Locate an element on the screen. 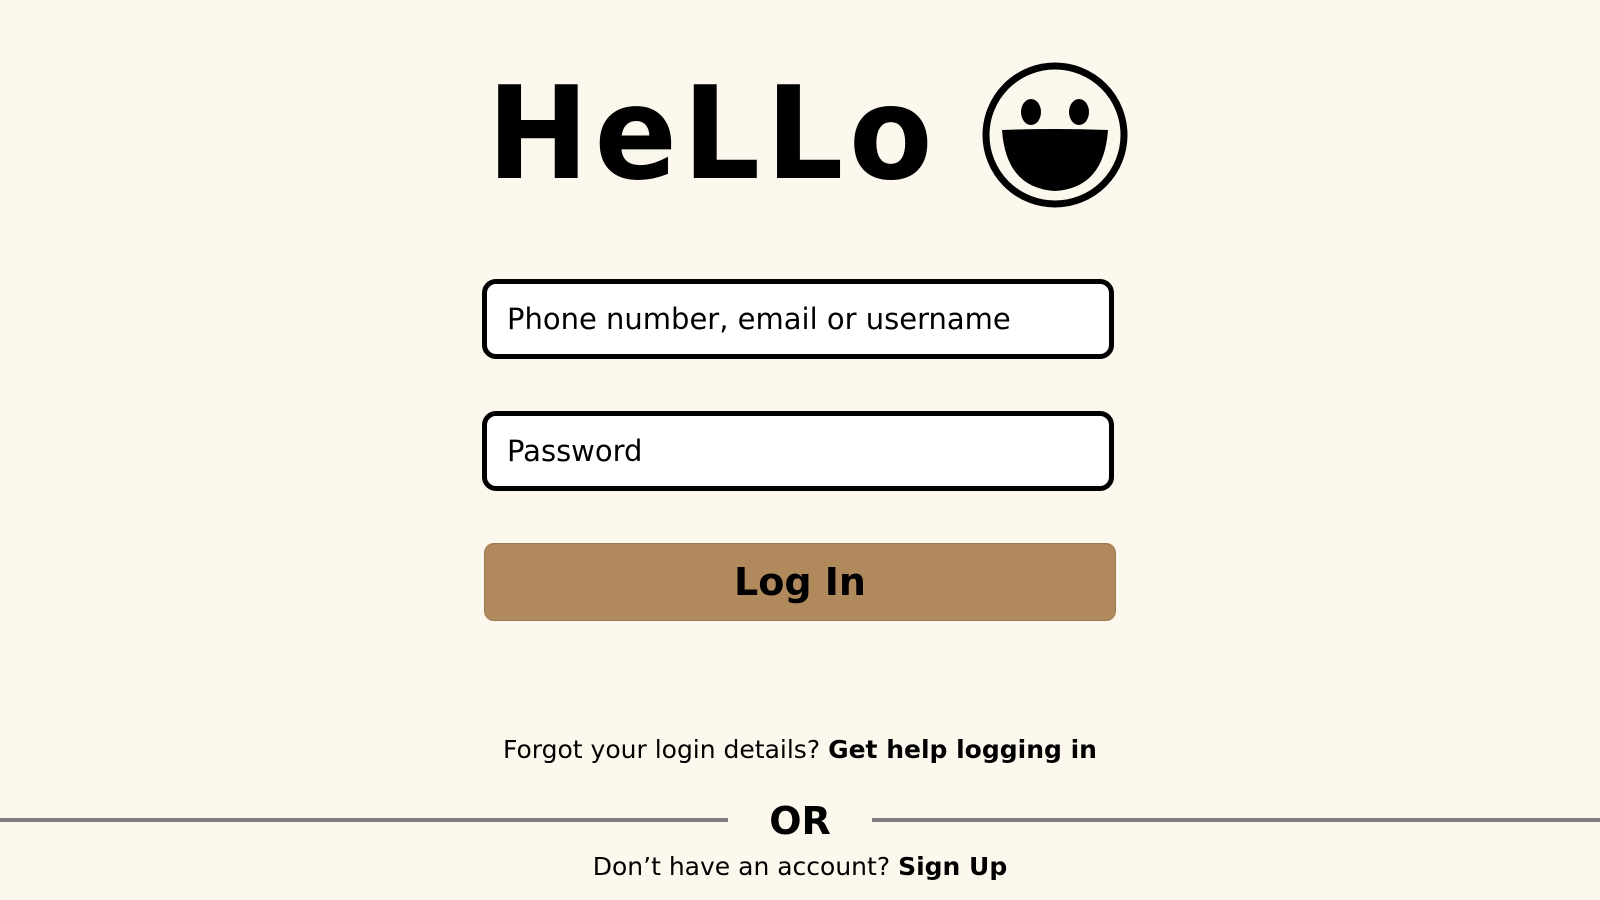 The image size is (1600, 900). hero-header: HeLLo is located at coordinates (808, 135).